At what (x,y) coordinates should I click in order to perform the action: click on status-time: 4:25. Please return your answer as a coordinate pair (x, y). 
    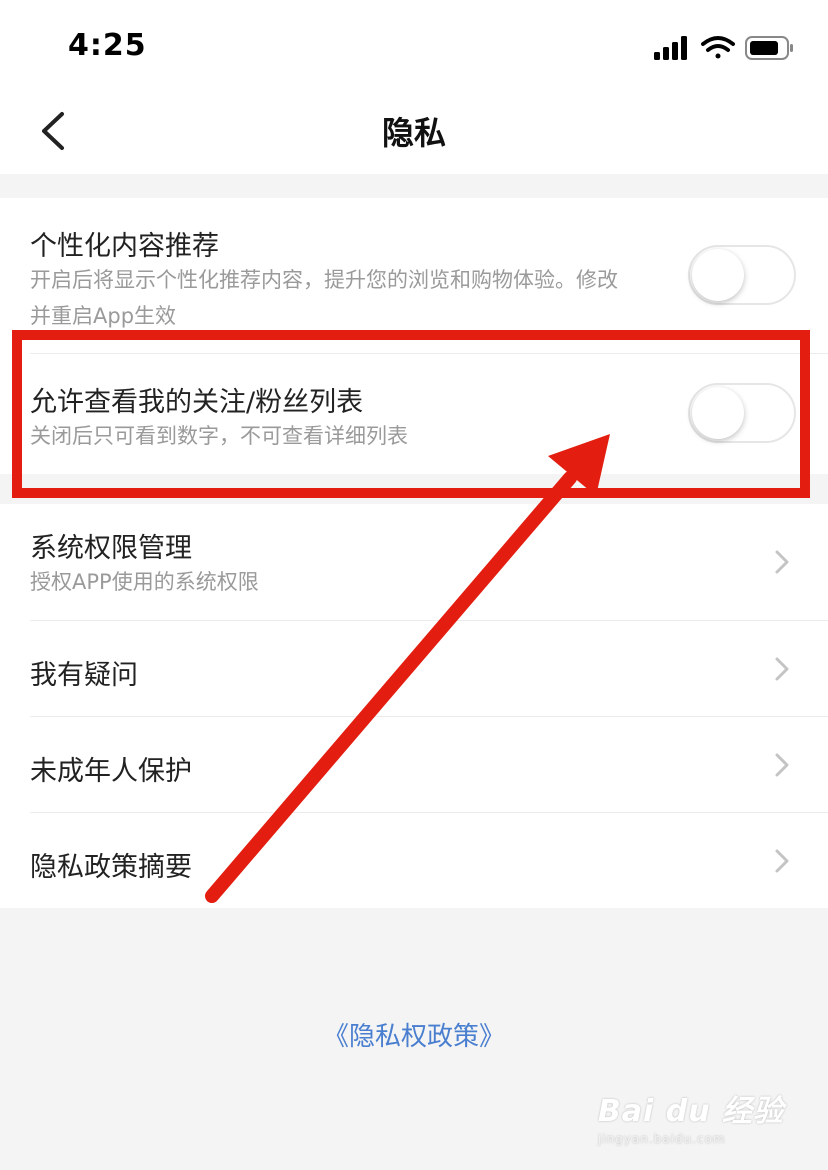
    Looking at the image, I should click on (107, 45).